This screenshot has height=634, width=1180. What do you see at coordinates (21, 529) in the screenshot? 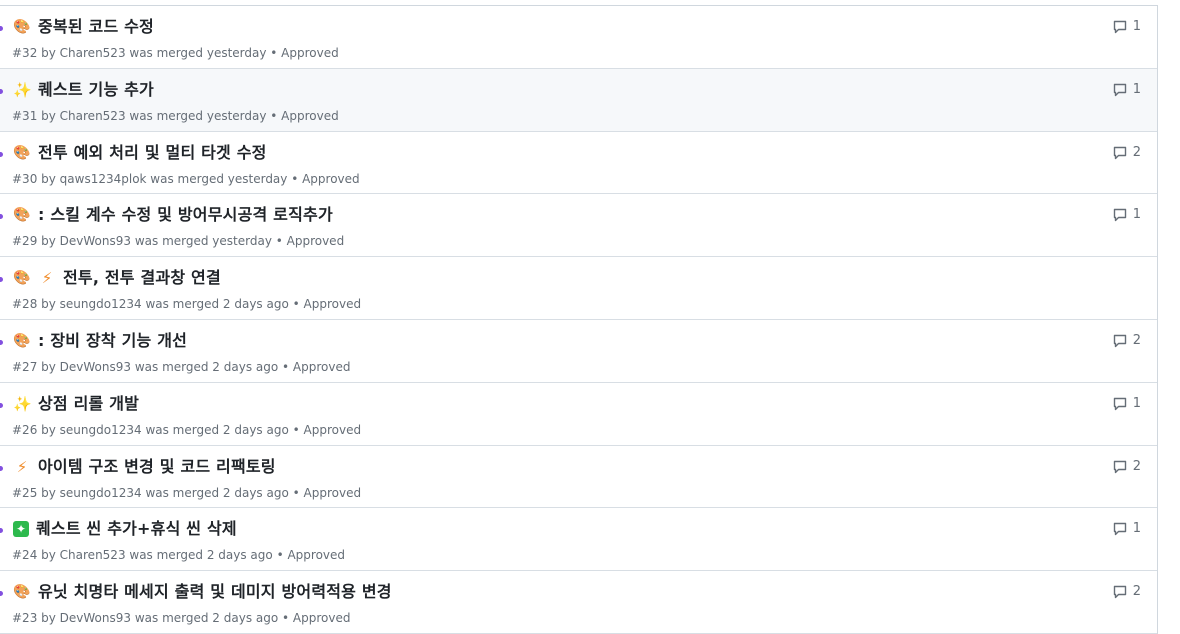
I see `sparkle-box-icon: ✦` at bounding box center [21, 529].